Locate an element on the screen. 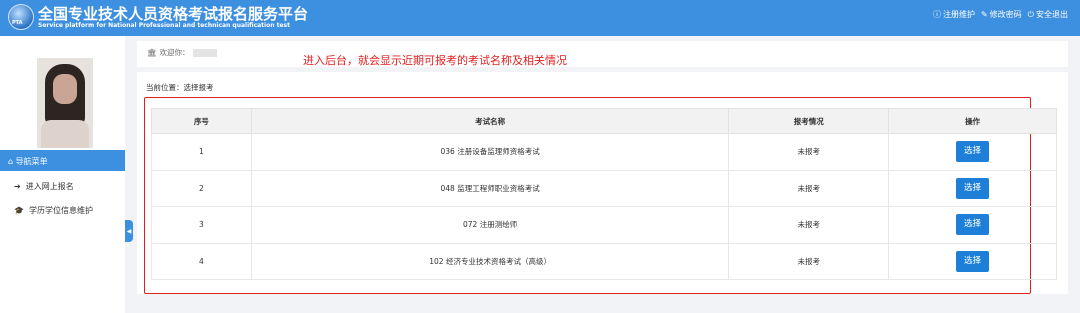 The width and height of the screenshot is (1080, 313). bank-icon: 🏛 is located at coordinates (152, 52).